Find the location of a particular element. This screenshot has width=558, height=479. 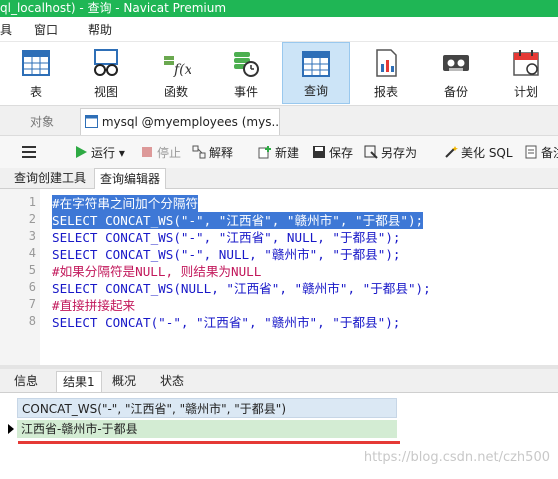

tab-query-builder: 查询创建工具 is located at coordinates (50, 178).